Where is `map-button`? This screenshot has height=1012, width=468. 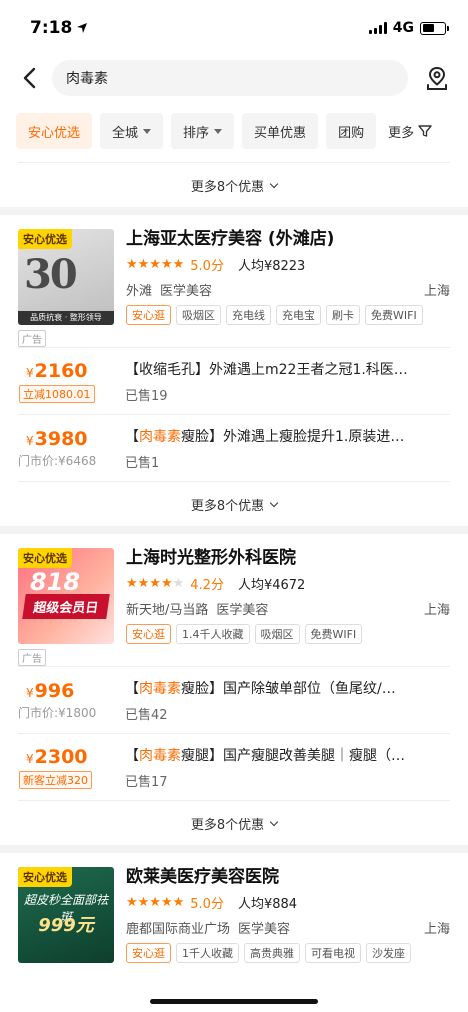
map-button is located at coordinates (437, 78).